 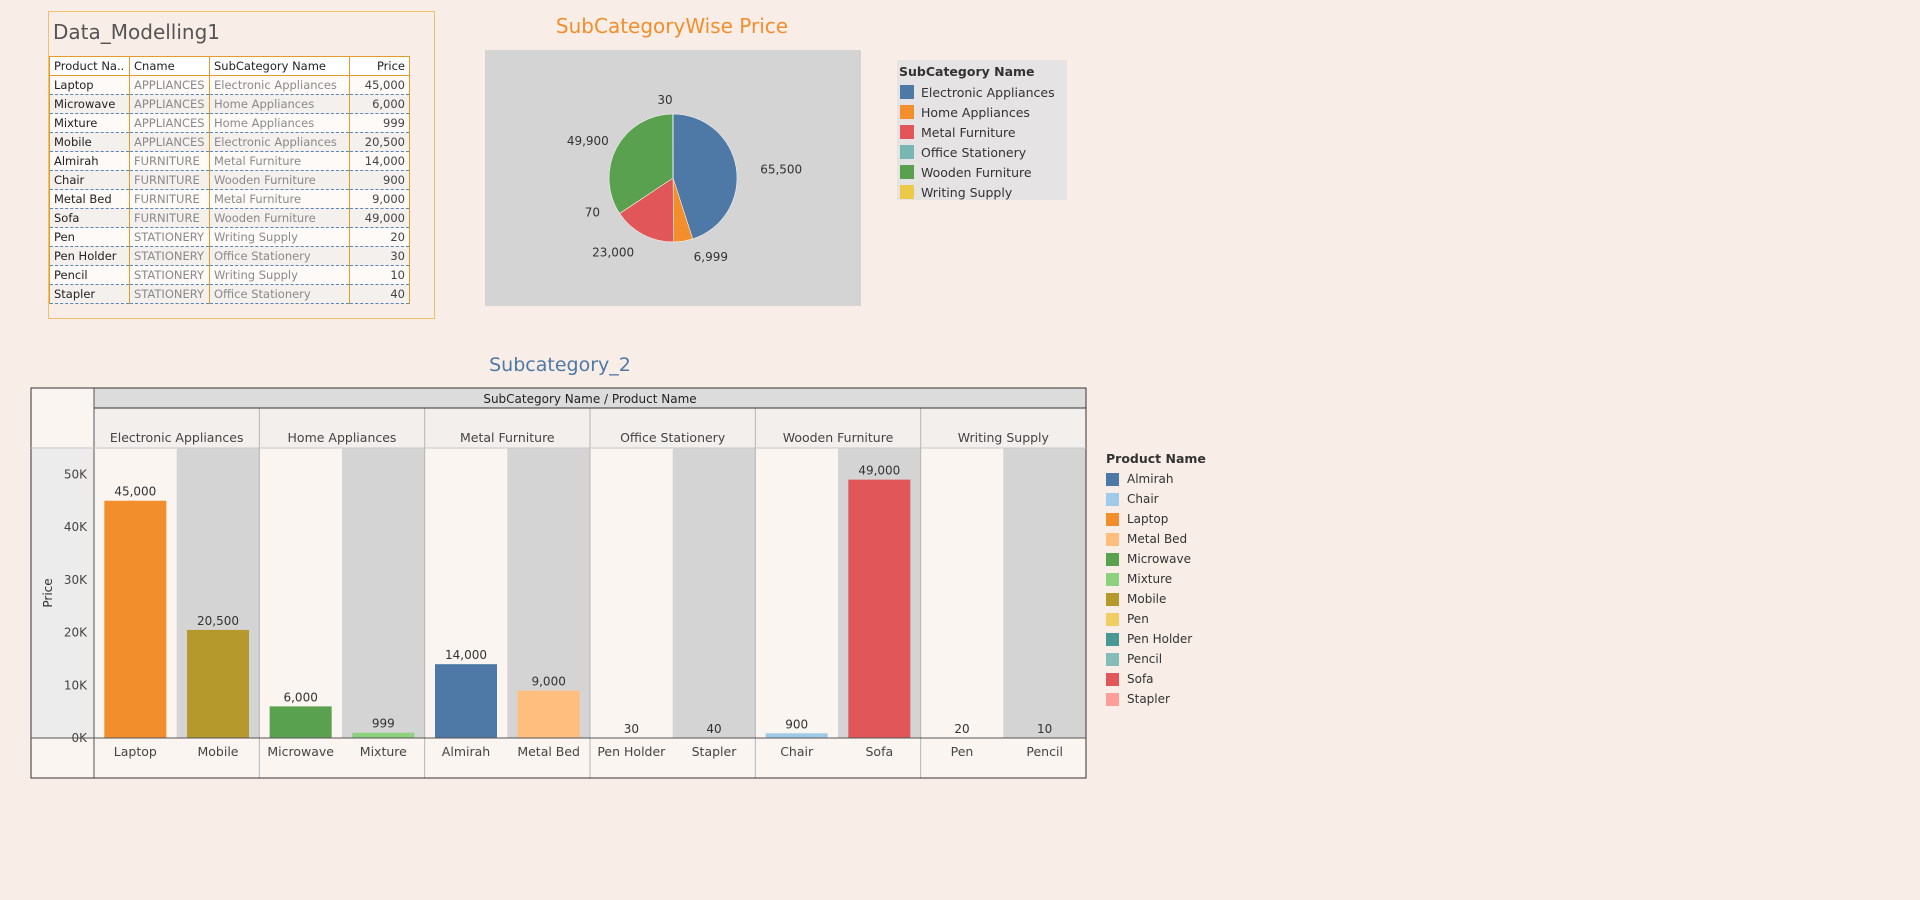 I want to click on y-tick-label: 40K, so click(x=76, y=527).